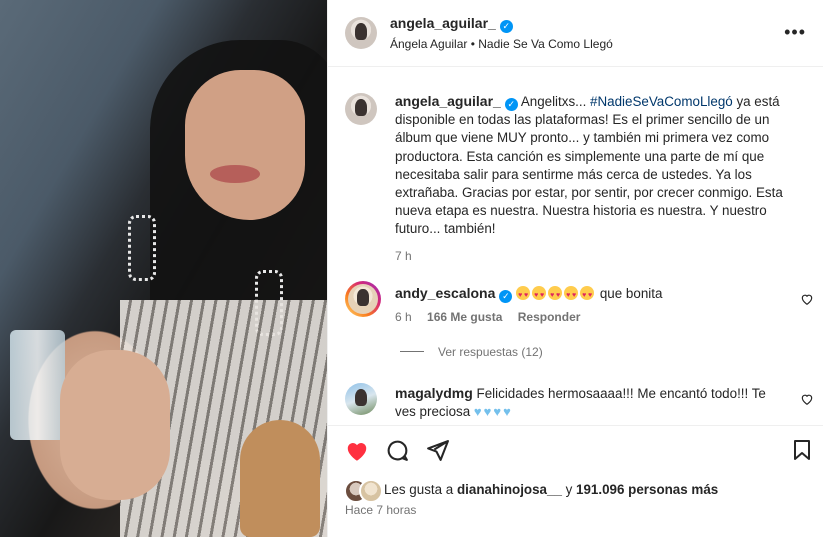  I want to click on glass-shape, so click(37, 385).